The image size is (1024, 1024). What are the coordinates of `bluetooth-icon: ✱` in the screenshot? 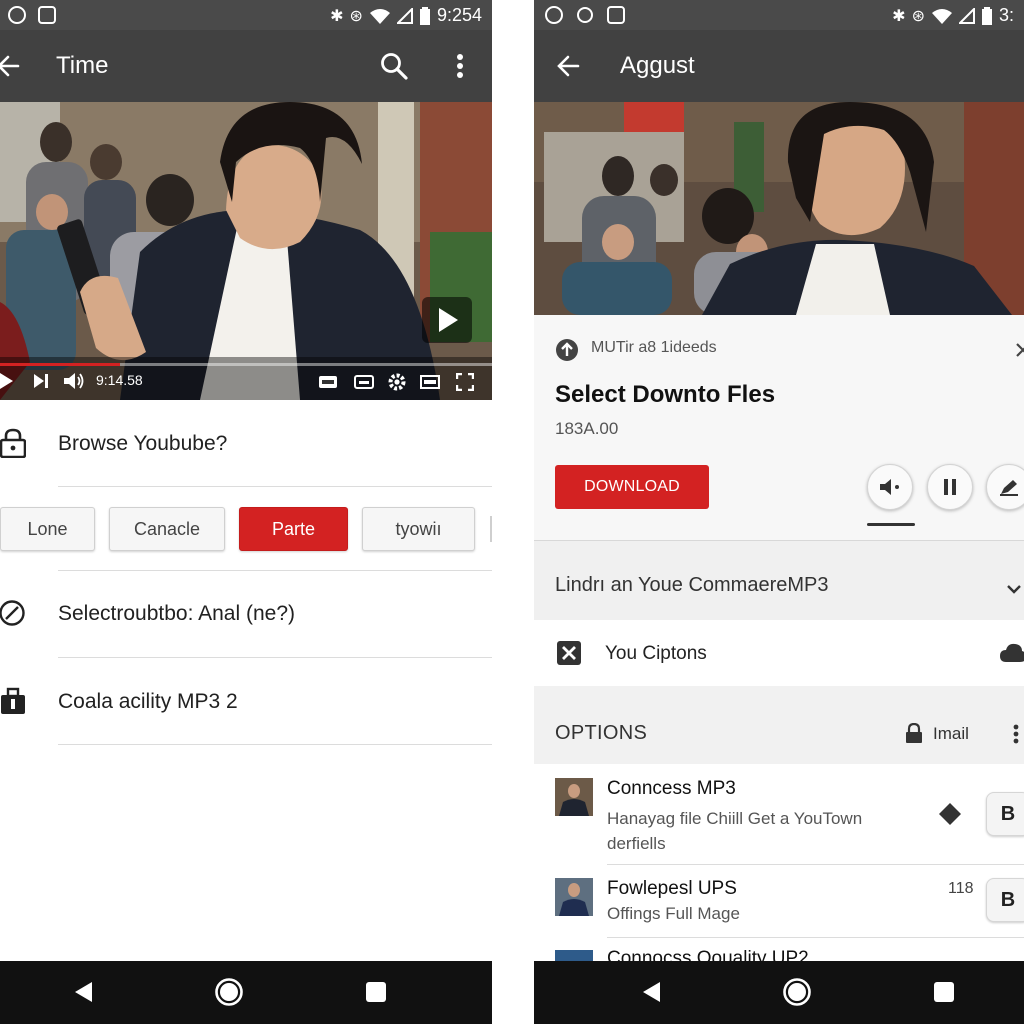 It's located at (899, 16).